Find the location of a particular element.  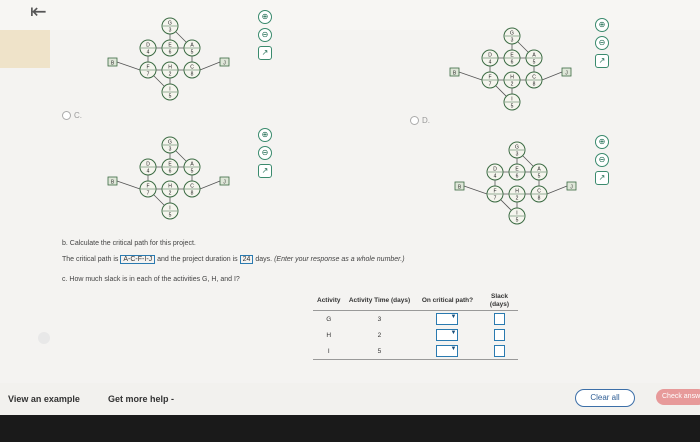

back-arrow-icon: ⇤ is located at coordinates (38, 12).